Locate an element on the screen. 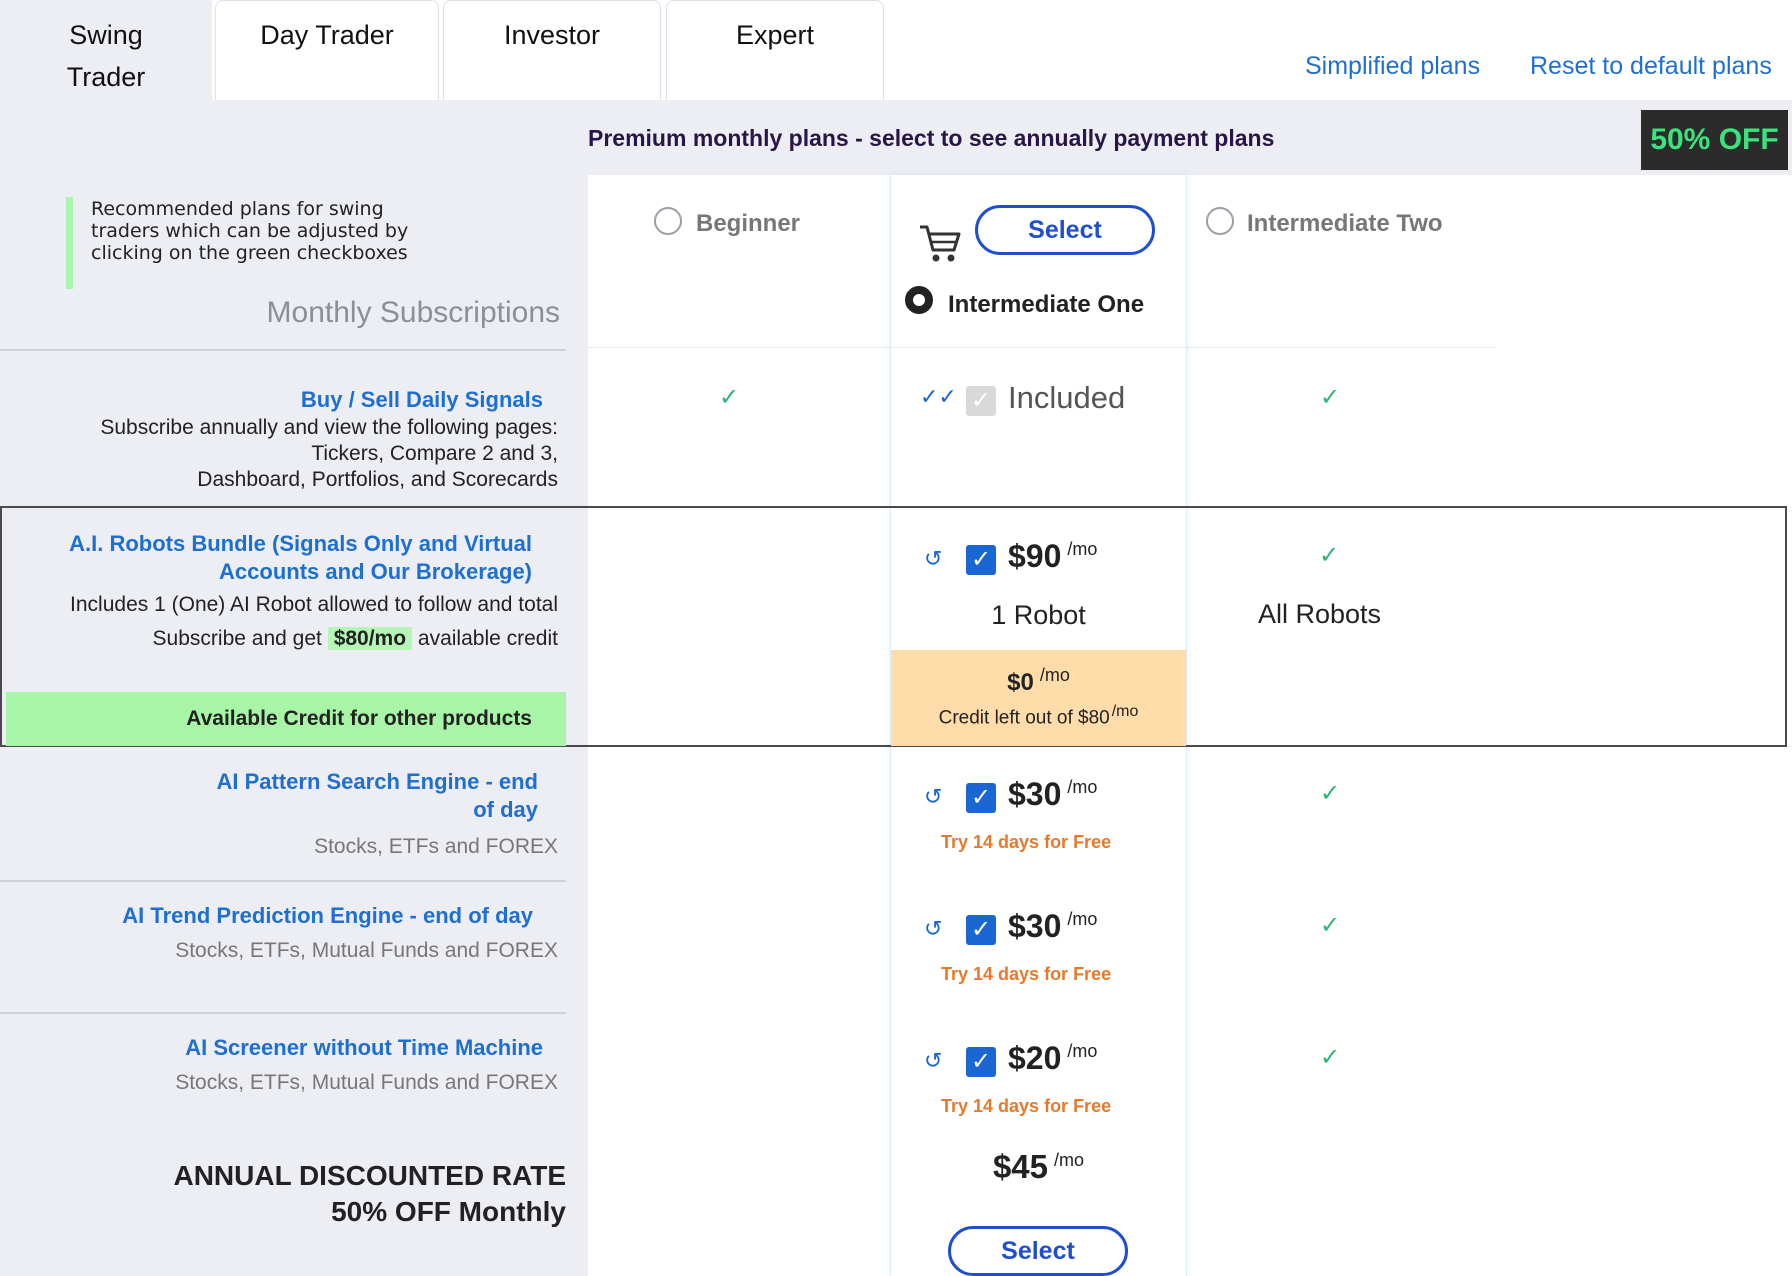 This screenshot has height=1276, width=1792. annual-total-price: $45/mo is located at coordinates (1038, 1167).